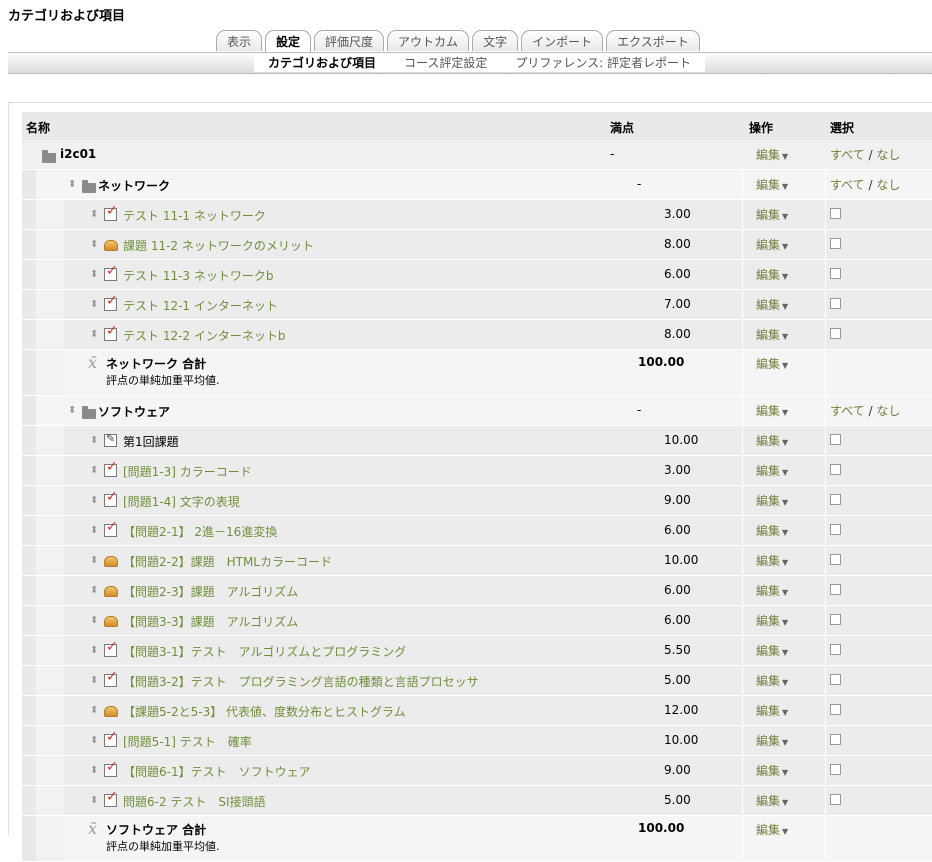  Describe the element at coordinates (603, 63) in the screenshot. I see `subtab-2: プリファレンス: 評定者レポート` at that location.